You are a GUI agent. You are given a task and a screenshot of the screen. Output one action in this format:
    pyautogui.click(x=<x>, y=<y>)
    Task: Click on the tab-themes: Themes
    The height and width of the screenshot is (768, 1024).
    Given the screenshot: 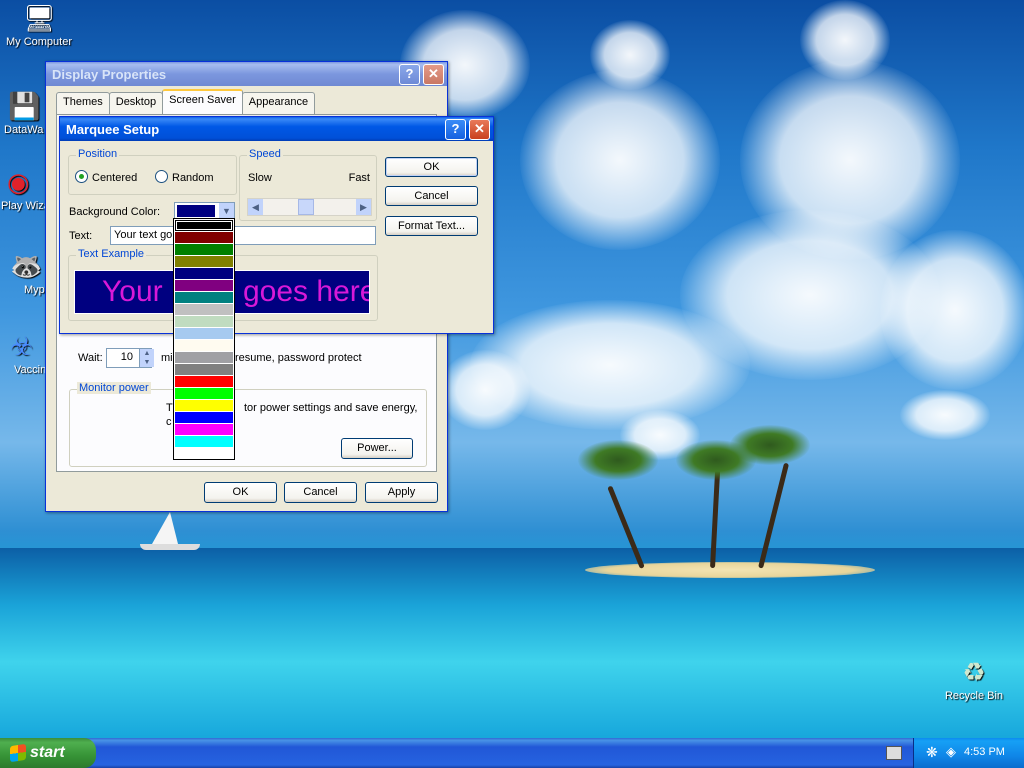 What is the action you would take?
    pyautogui.click(x=83, y=103)
    